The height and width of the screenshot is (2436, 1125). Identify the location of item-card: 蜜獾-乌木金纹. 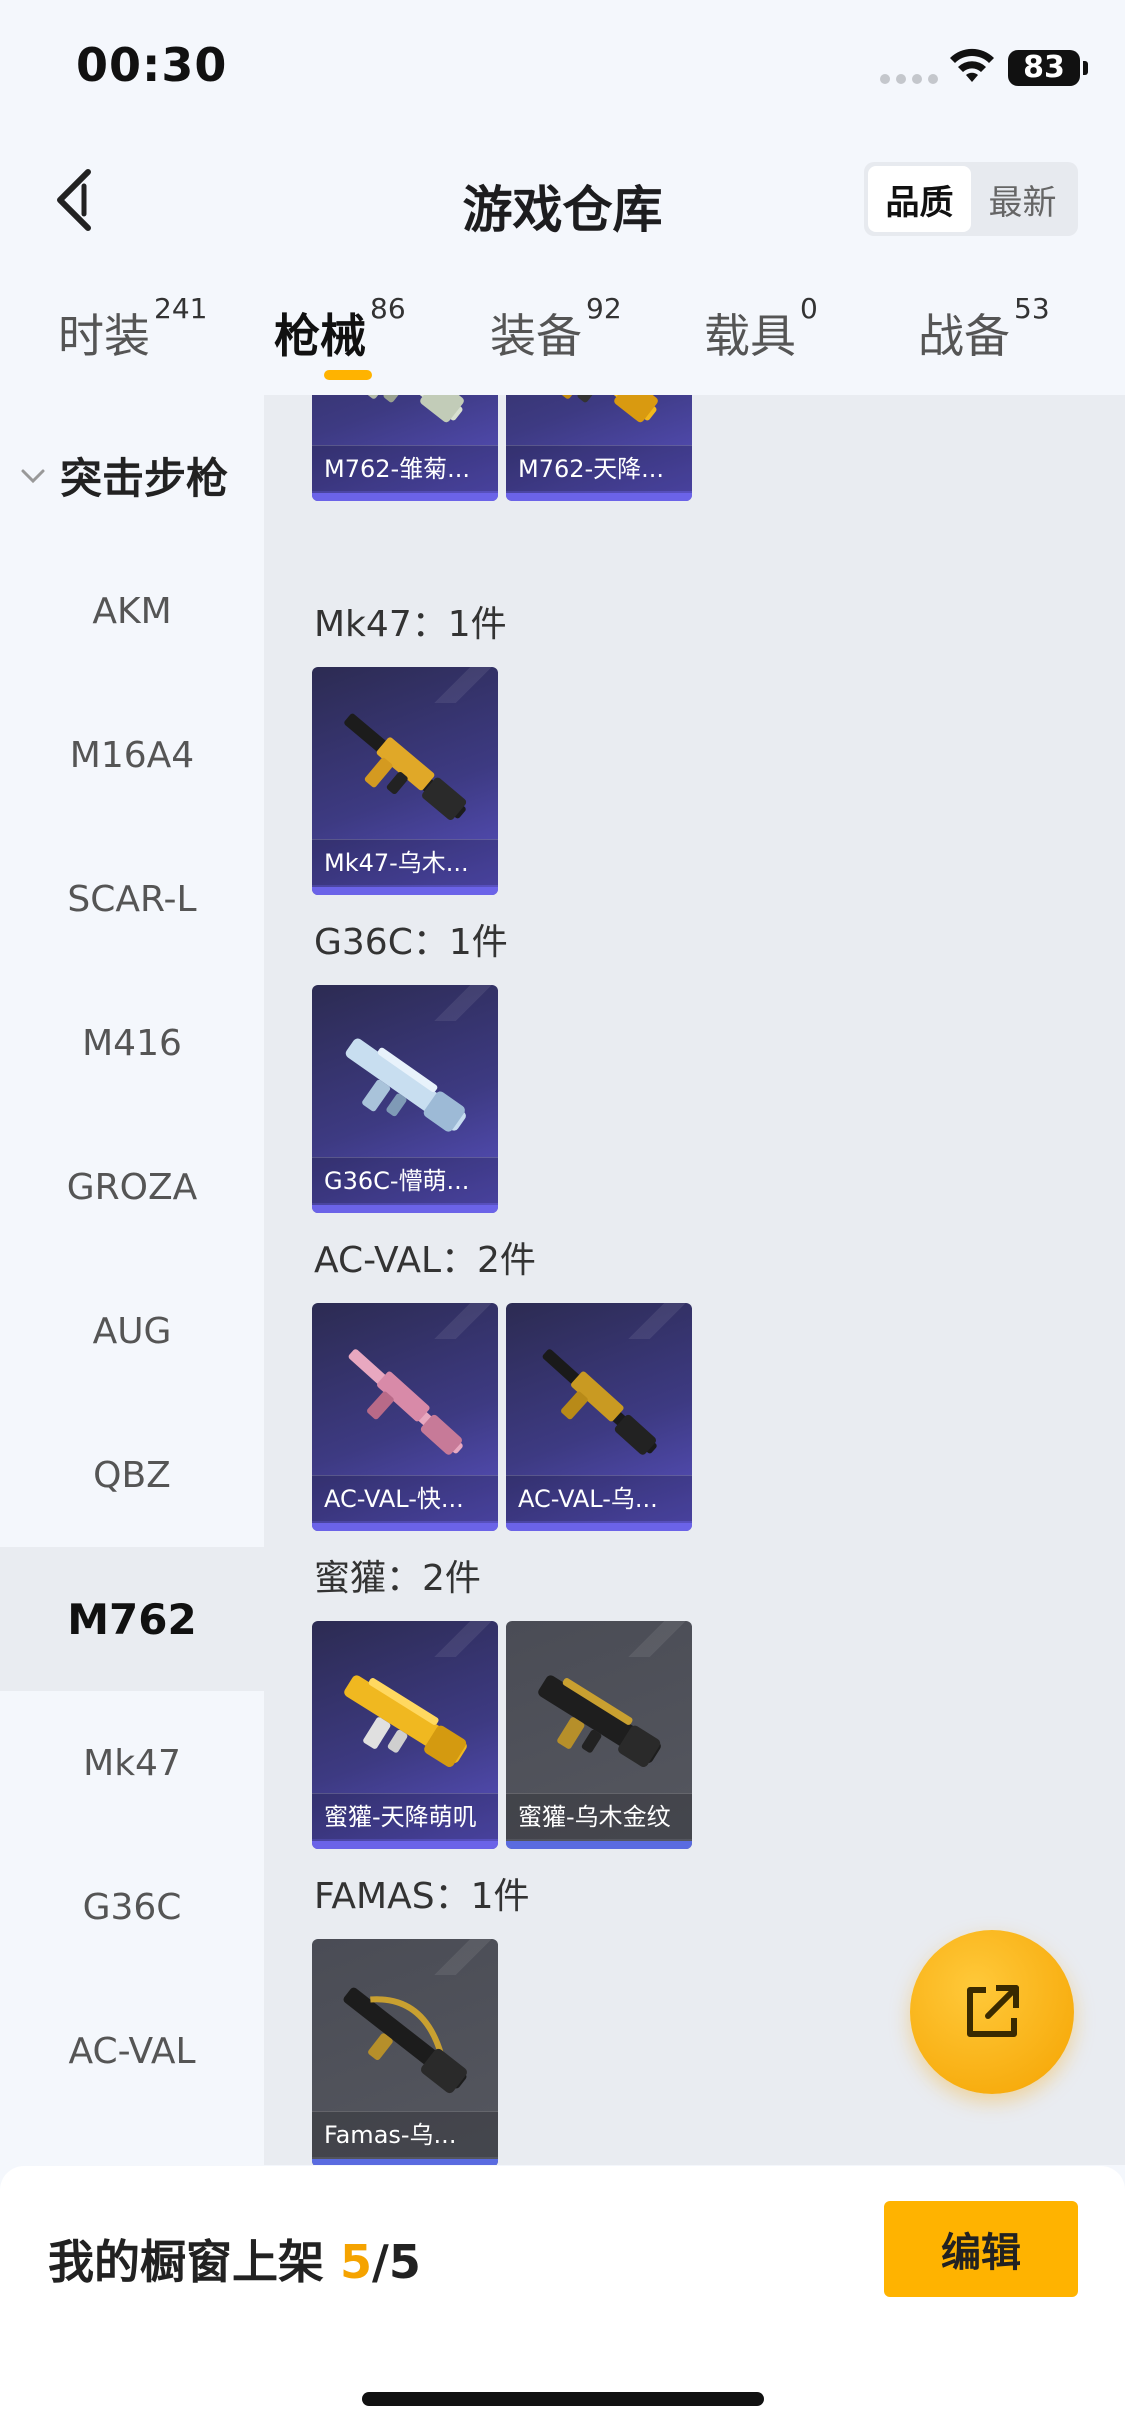
(599, 1735).